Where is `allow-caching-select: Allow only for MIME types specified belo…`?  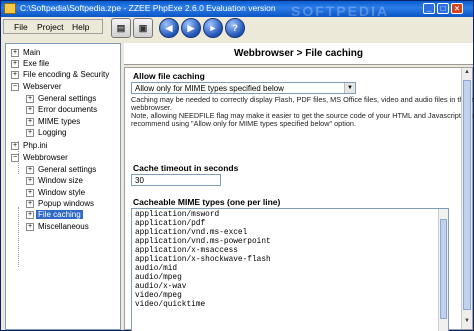
allow-caching-select: Allow only for MIME types specified belo… is located at coordinates (243, 88).